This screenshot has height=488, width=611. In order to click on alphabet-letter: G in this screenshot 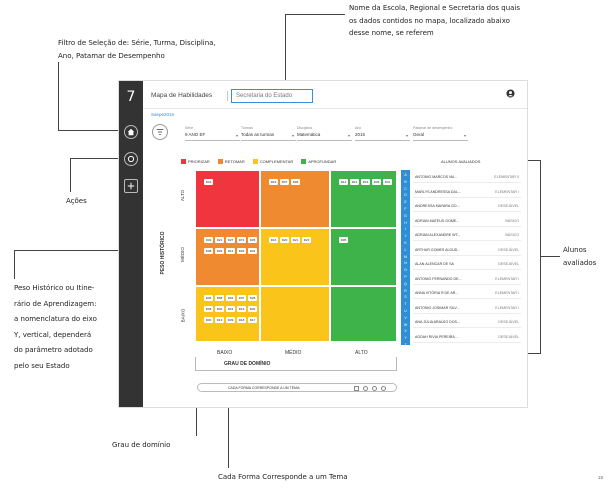, I will do `click(405, 216)`.